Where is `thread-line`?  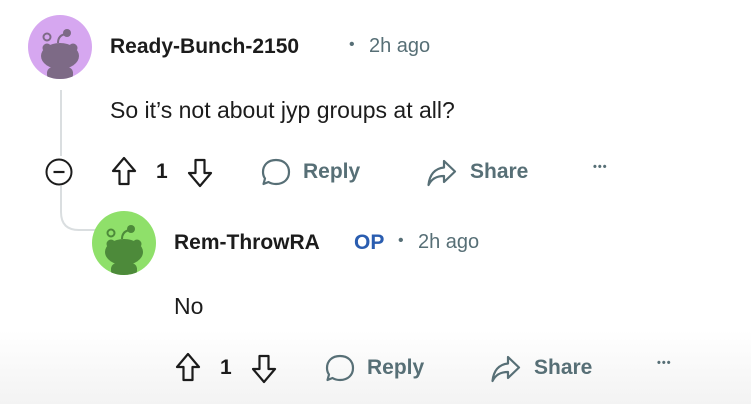 thread-line is located at coordinates (61, 123).